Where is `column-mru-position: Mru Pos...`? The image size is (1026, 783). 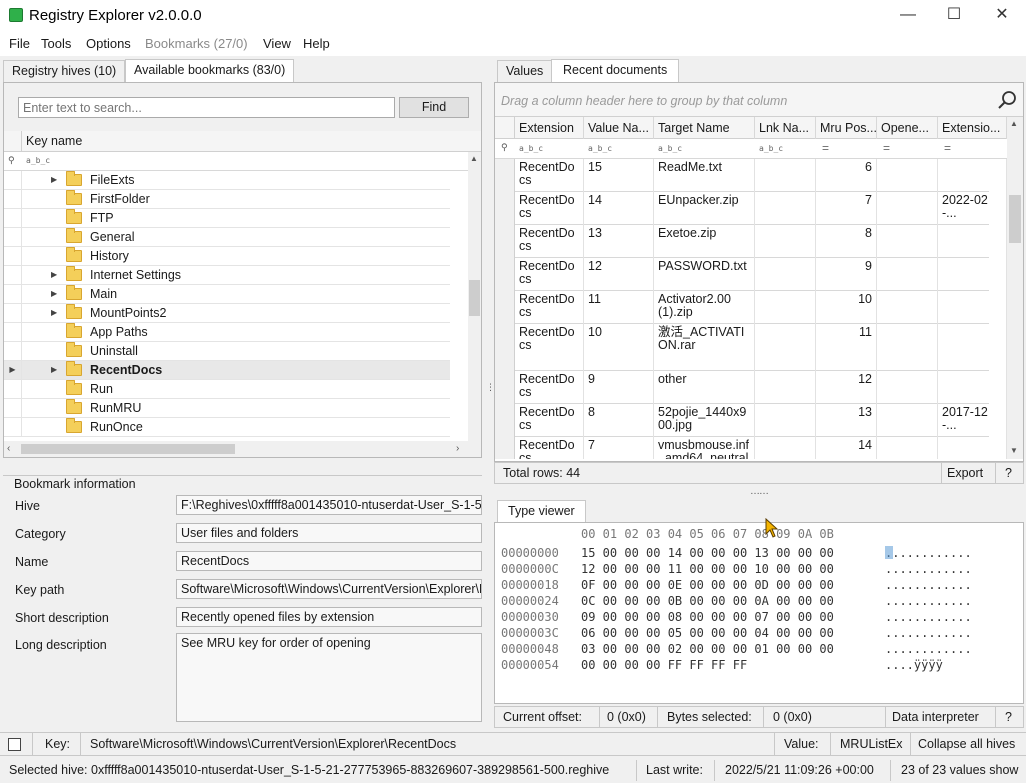
column-mru-position: Mru Pos... is located at coordinates (846, 128).